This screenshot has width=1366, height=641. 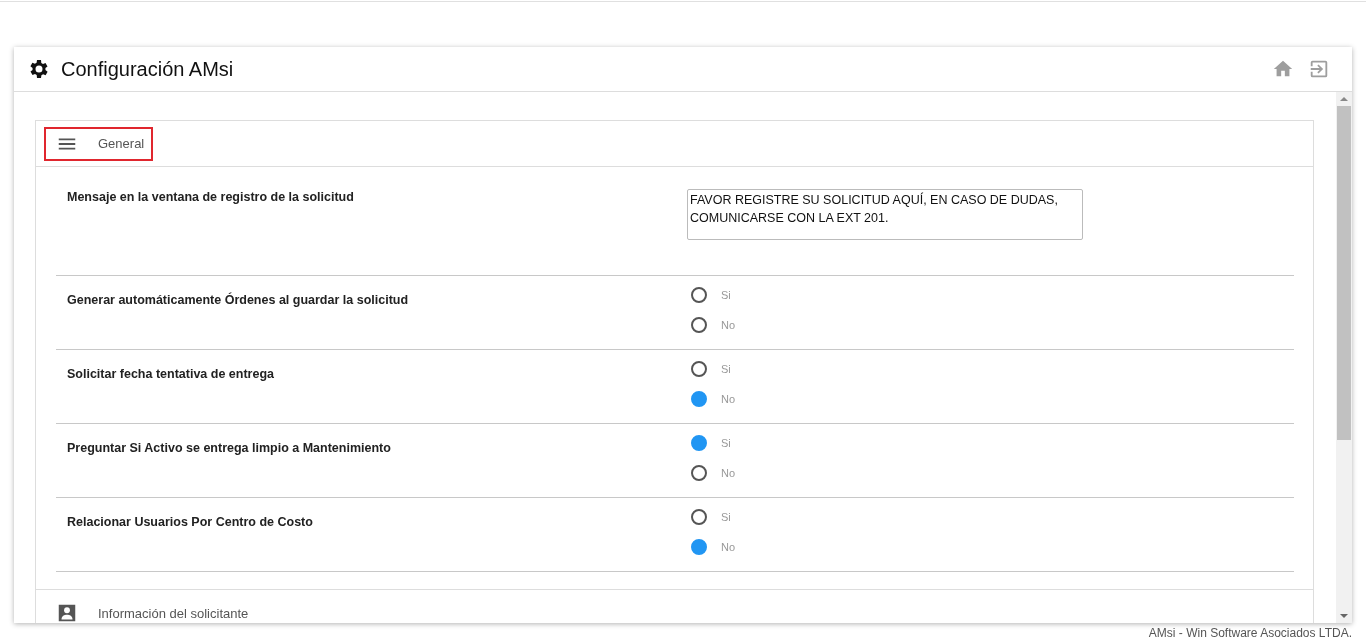 I want to click on footer-text: AMsi - Win Software Asociados LTDA., so click(x=1250, y=633).